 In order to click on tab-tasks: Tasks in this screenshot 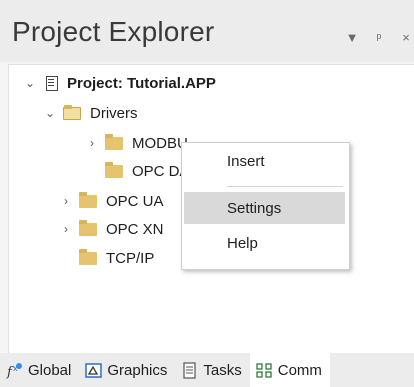, I will do `click(212, 370)`.